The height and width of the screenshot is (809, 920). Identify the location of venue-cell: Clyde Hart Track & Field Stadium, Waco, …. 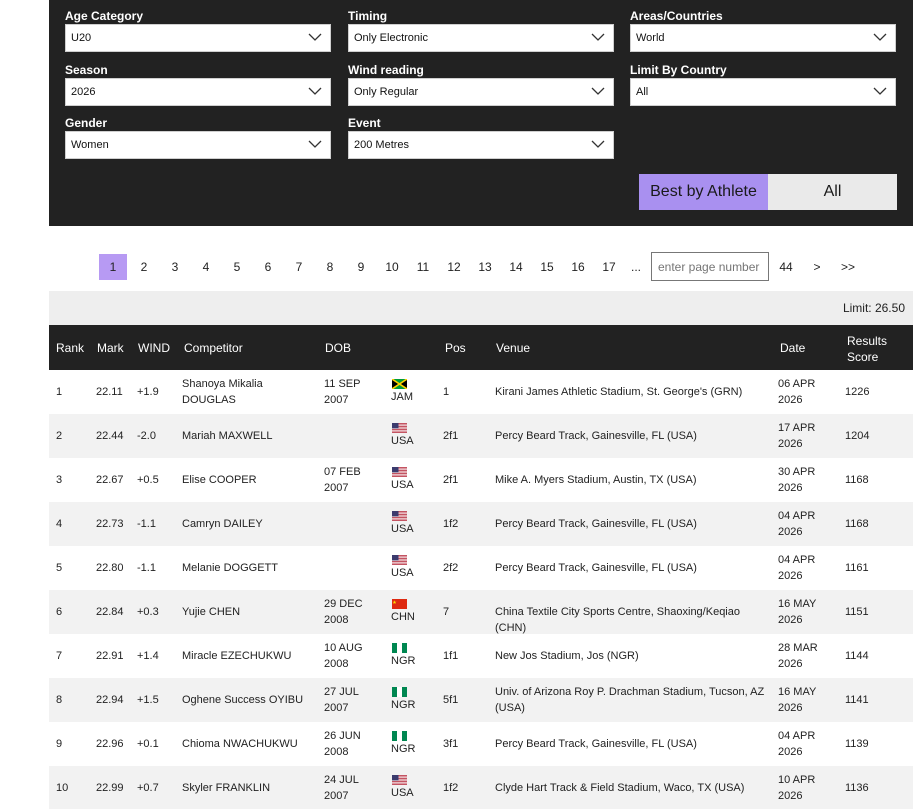
(632, 788).